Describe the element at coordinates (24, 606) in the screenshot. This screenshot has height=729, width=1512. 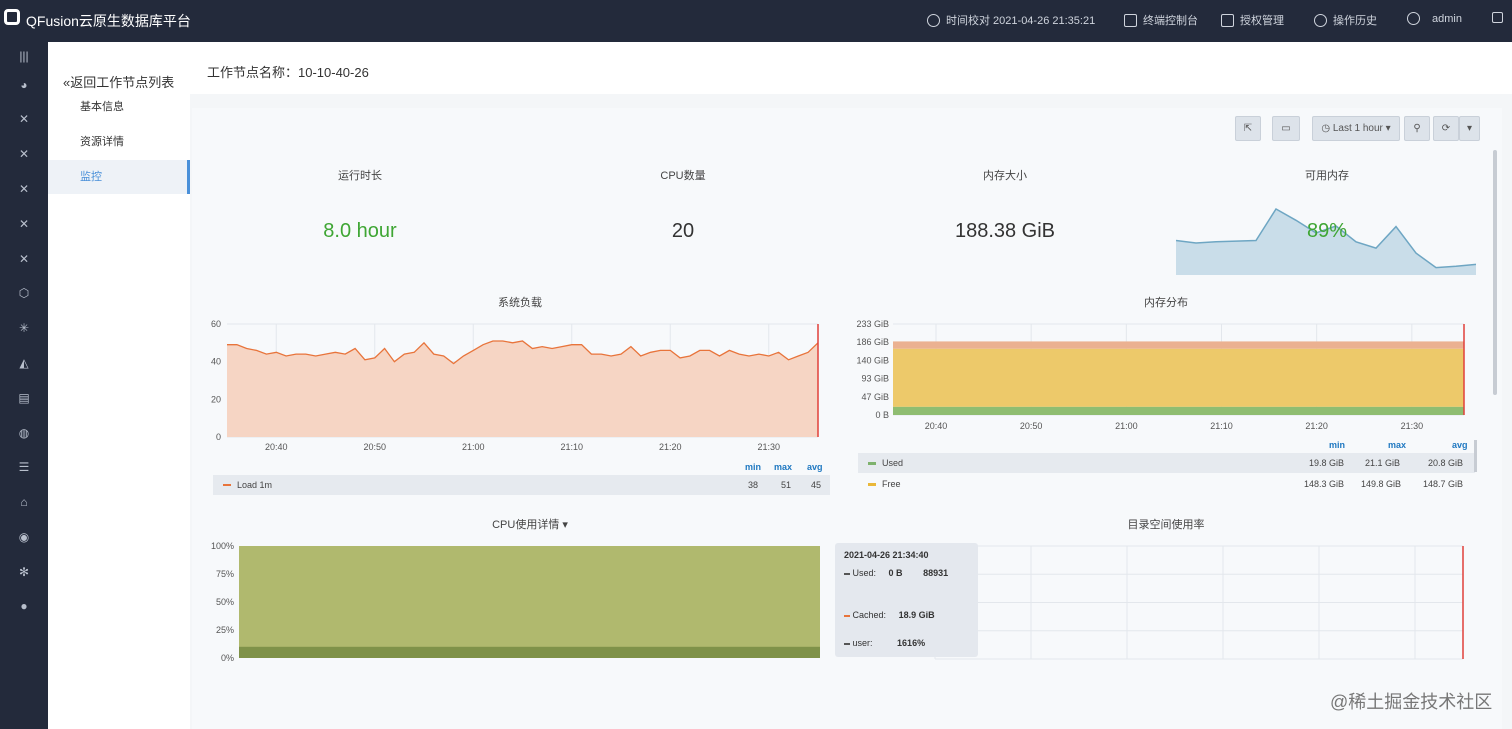
I see `location-icon: ●` at that location.